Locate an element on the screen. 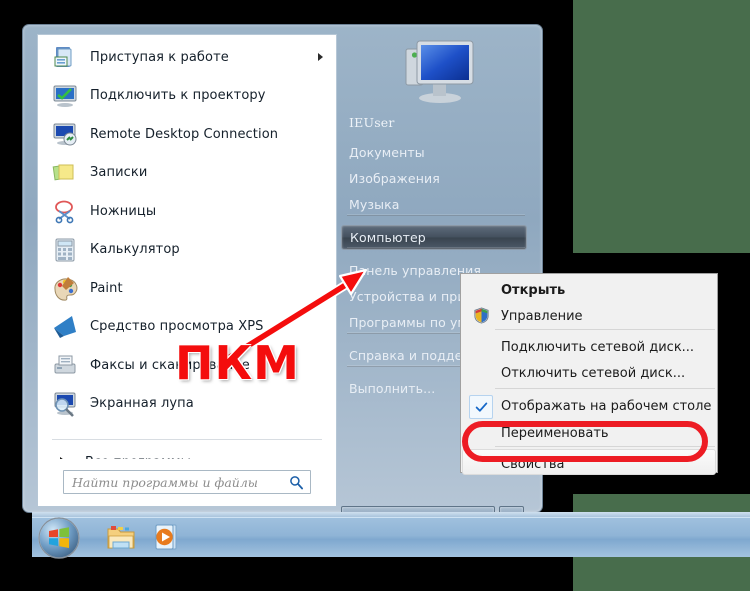  taskbar is located at coordinates (391, 538).